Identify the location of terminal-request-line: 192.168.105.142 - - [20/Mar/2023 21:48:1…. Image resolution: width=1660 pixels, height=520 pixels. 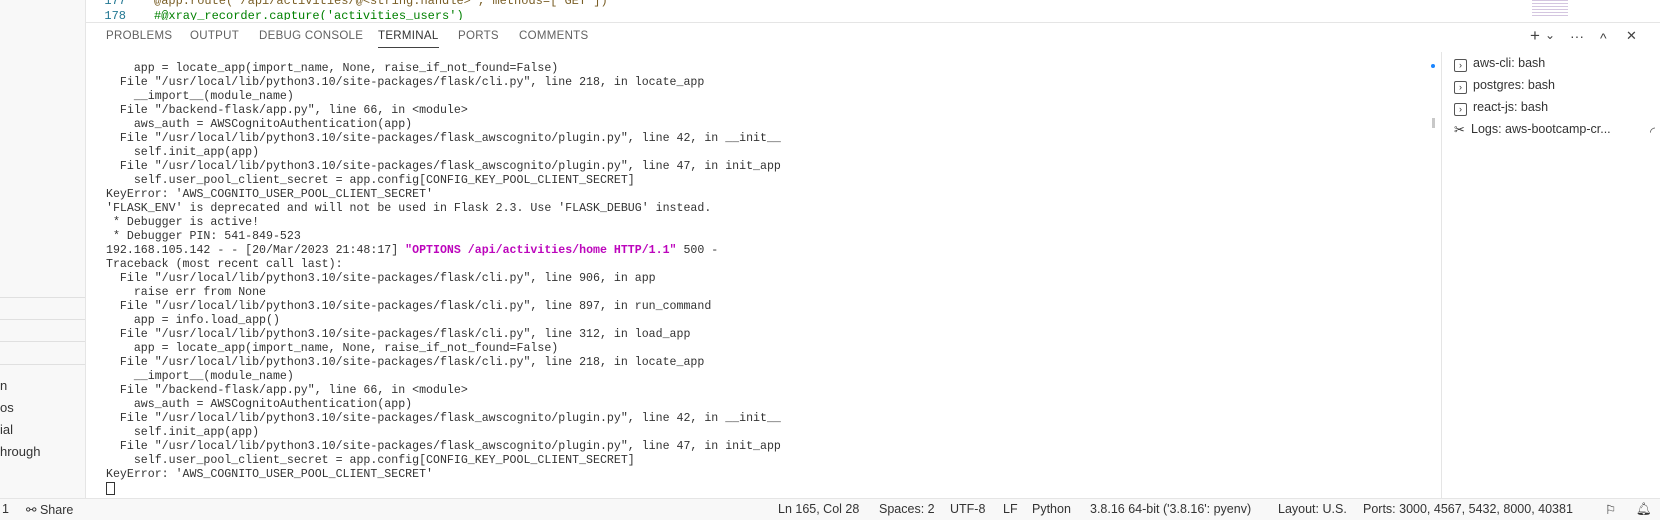
(766, 251).